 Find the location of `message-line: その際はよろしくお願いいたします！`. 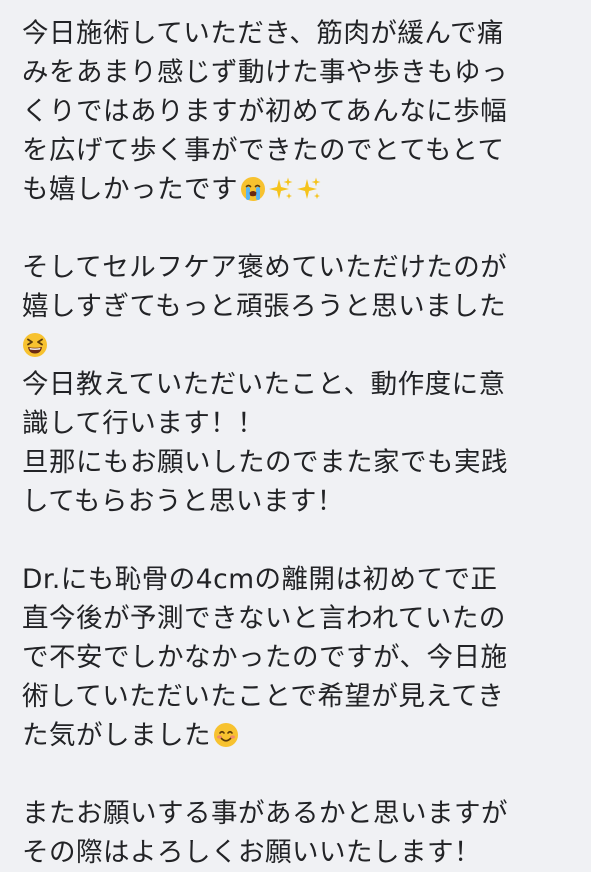

message-line: その際はよろしくお願いいたします！ is located at coordinates (251, 852).